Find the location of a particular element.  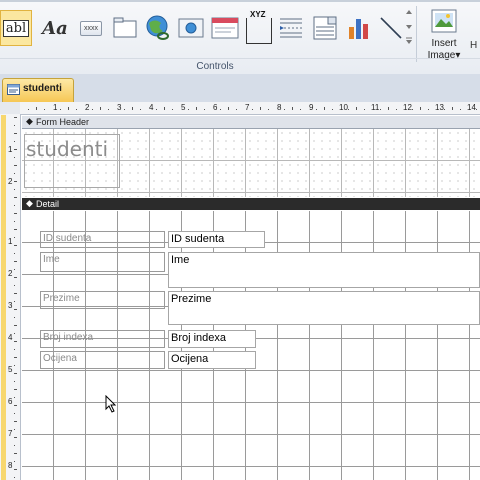

ribbon-next-group-label: H is located at coordinates (474, 45).